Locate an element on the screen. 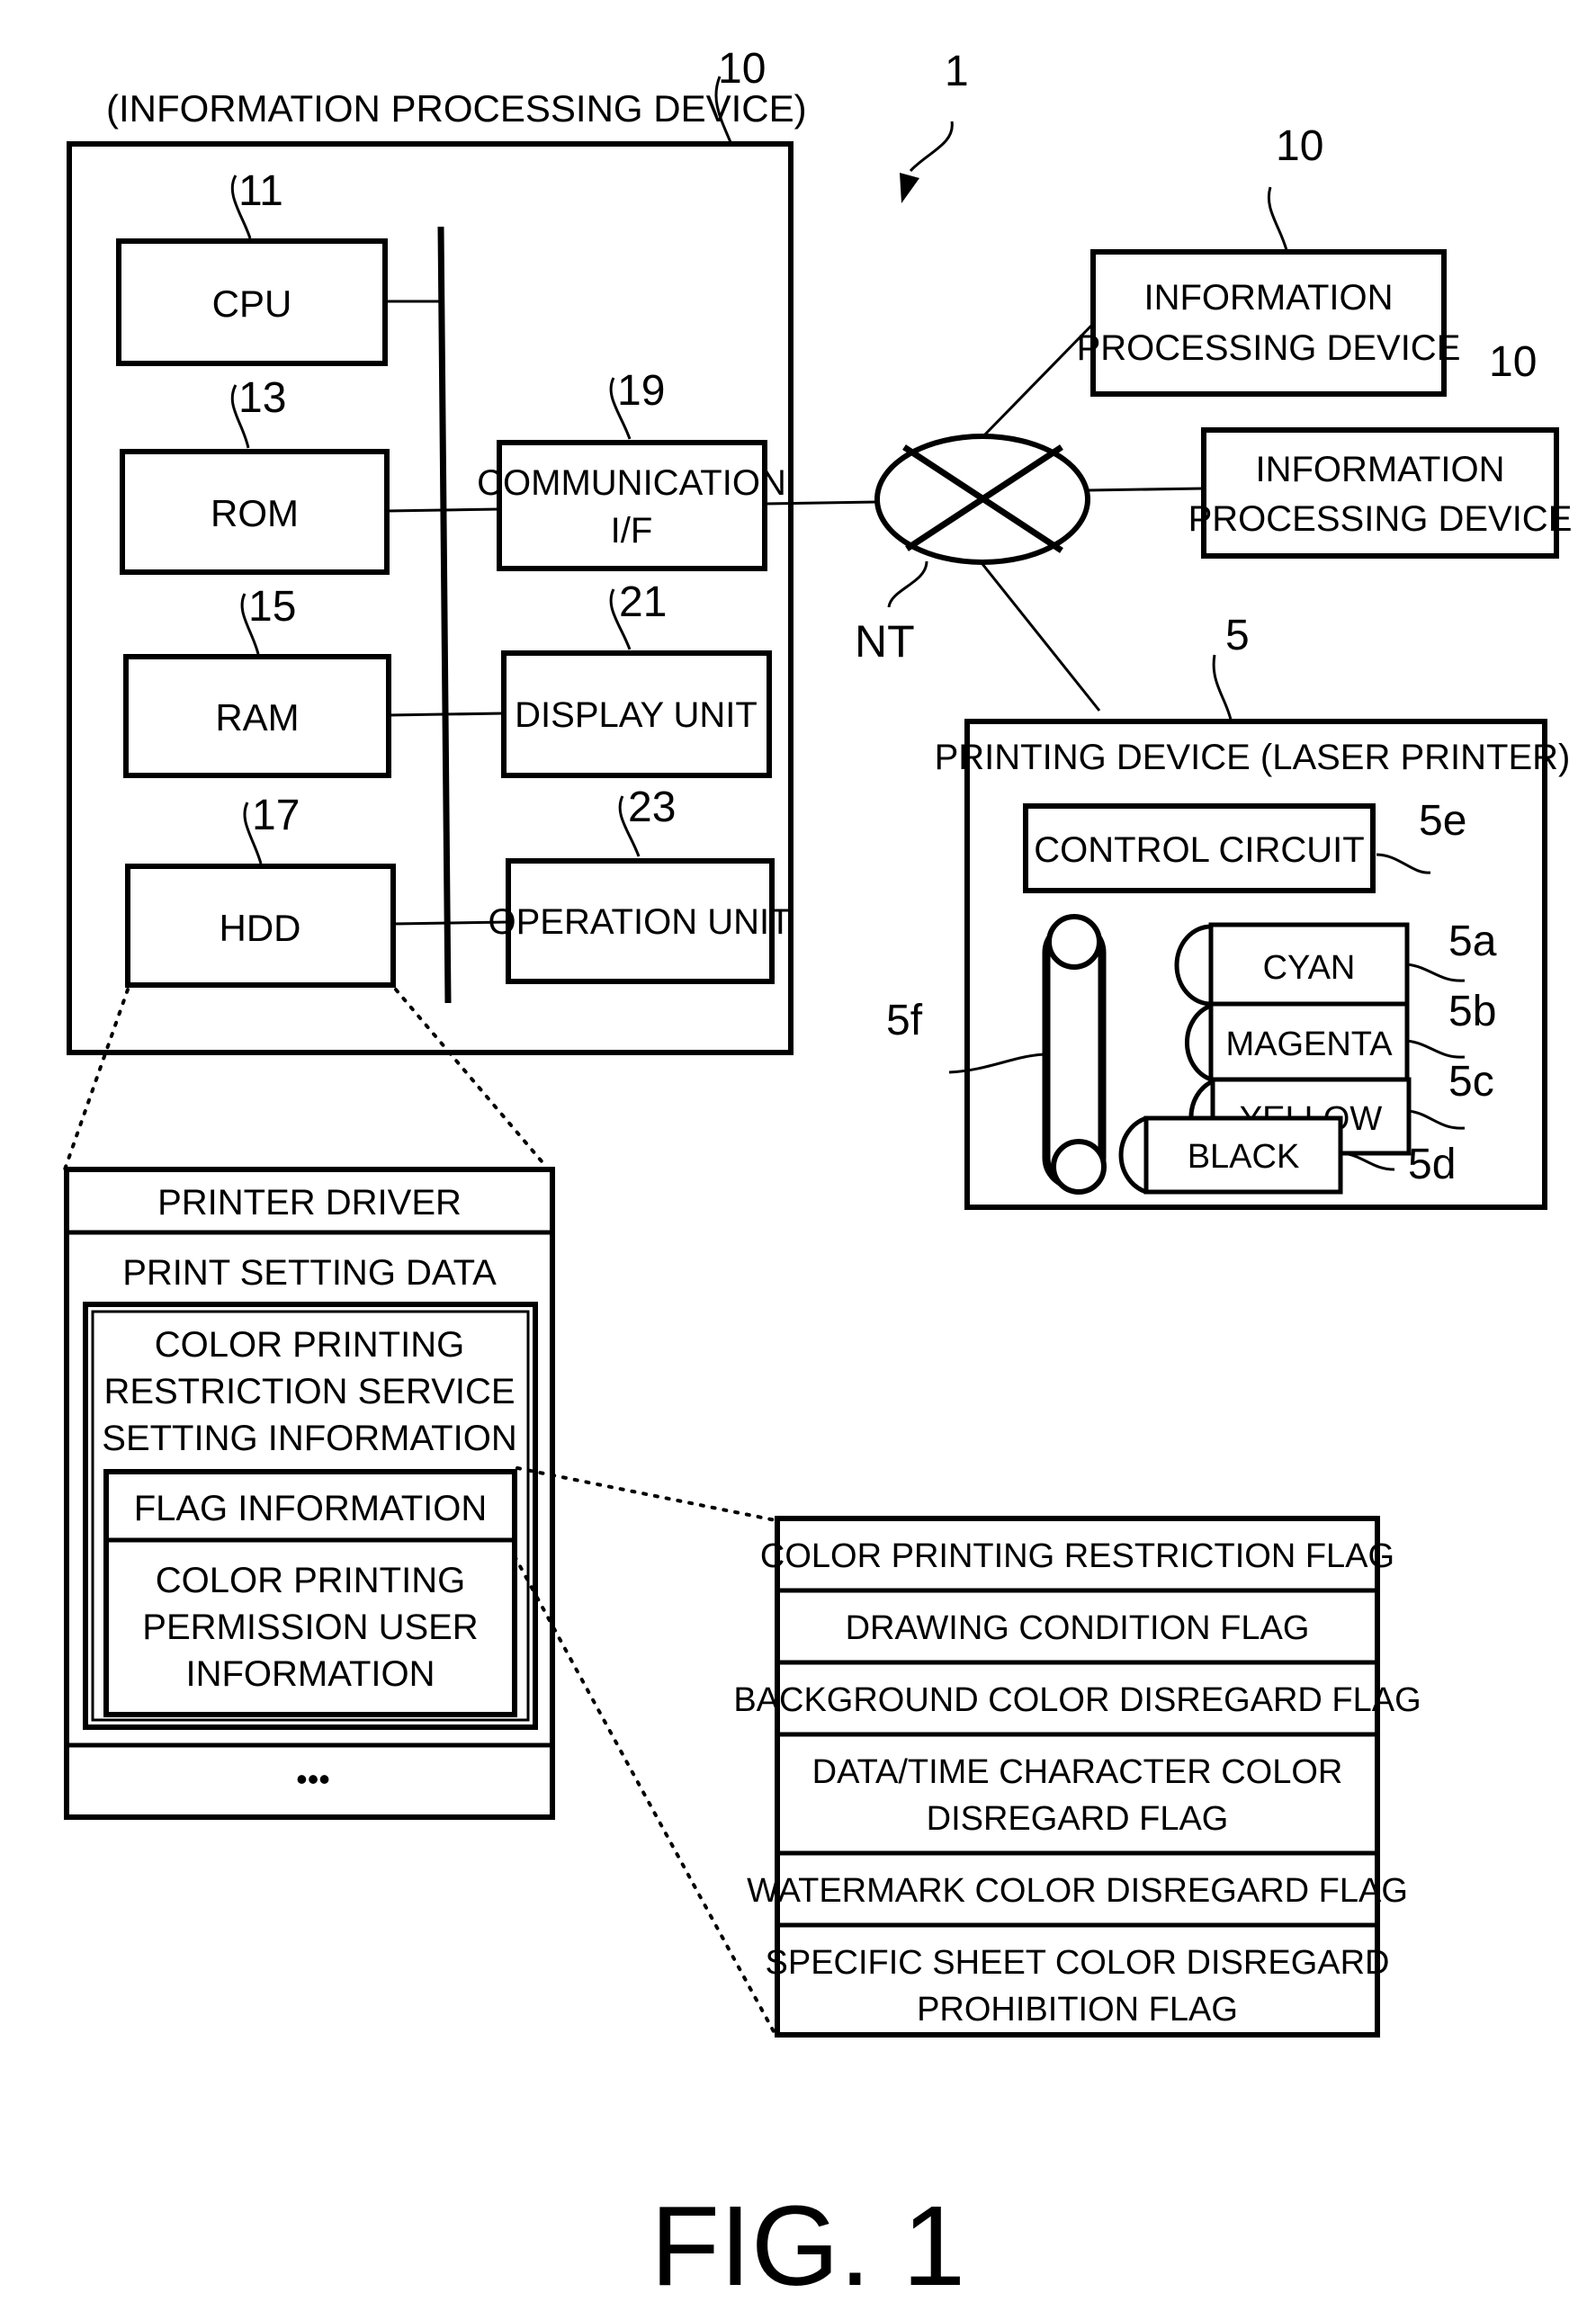  ram-ref: 15 is located at coordinates (272, 607).